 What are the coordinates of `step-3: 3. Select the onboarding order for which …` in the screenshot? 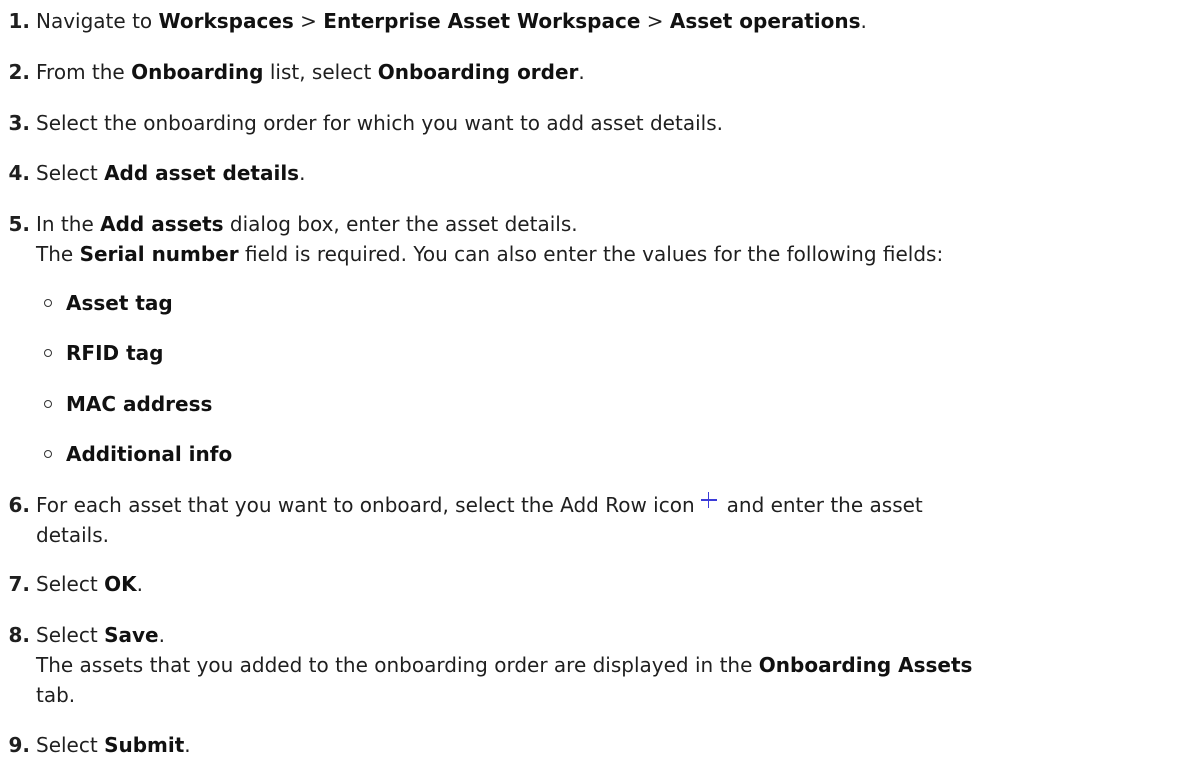 It's located at (361, 123).